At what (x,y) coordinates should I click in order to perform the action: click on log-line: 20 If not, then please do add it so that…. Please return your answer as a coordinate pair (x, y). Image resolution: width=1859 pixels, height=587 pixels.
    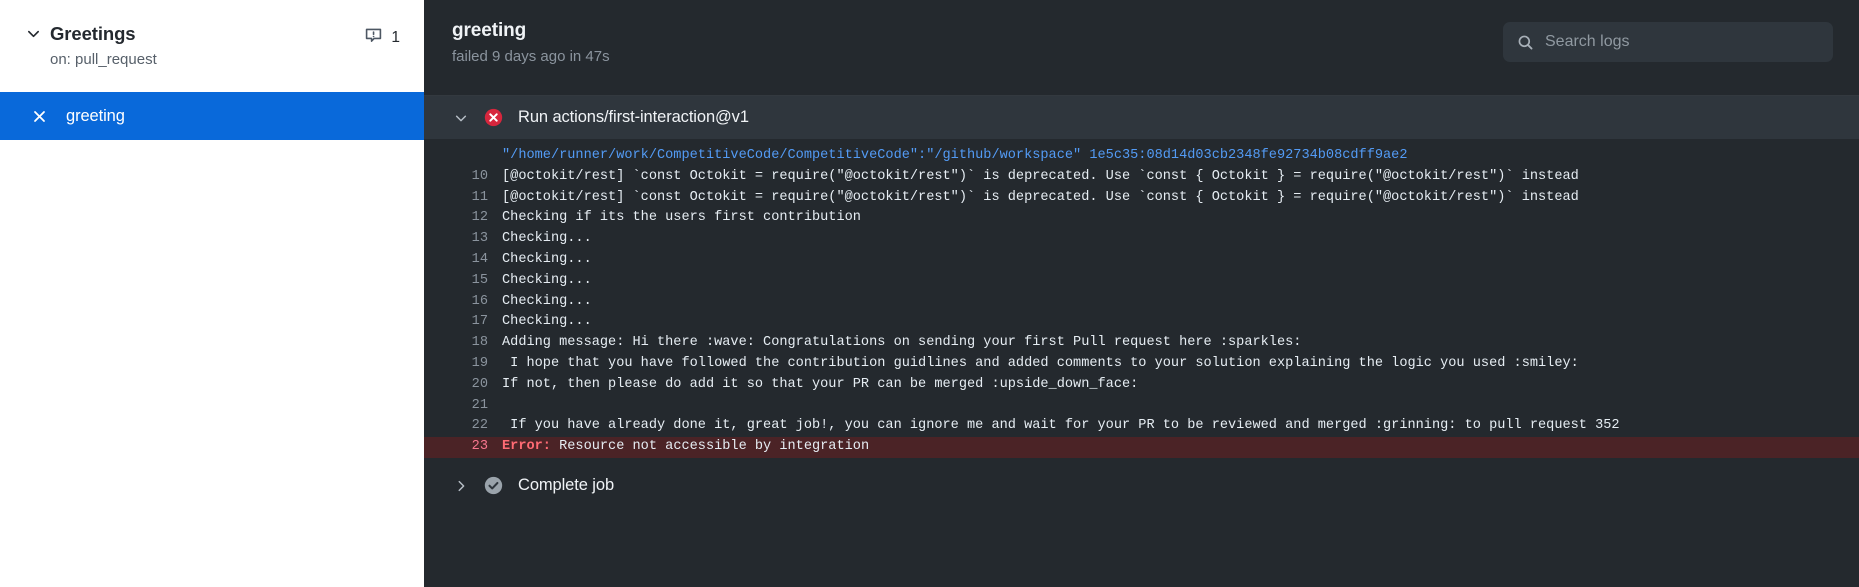
    Looking at the image, I should click on (1141, 385).